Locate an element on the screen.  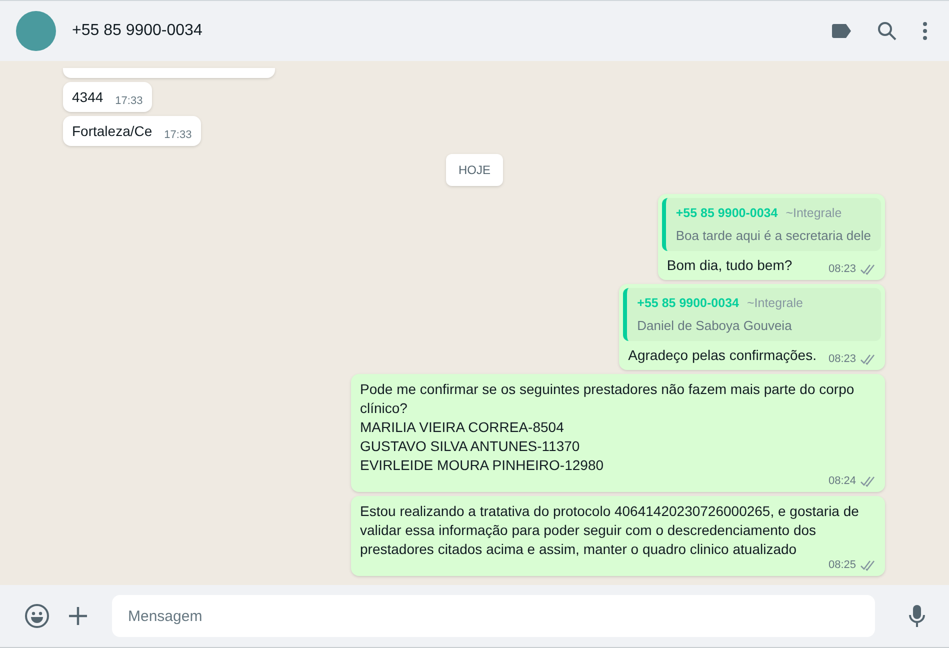
message-input: Mensagem is located at coordinates (493, 616).